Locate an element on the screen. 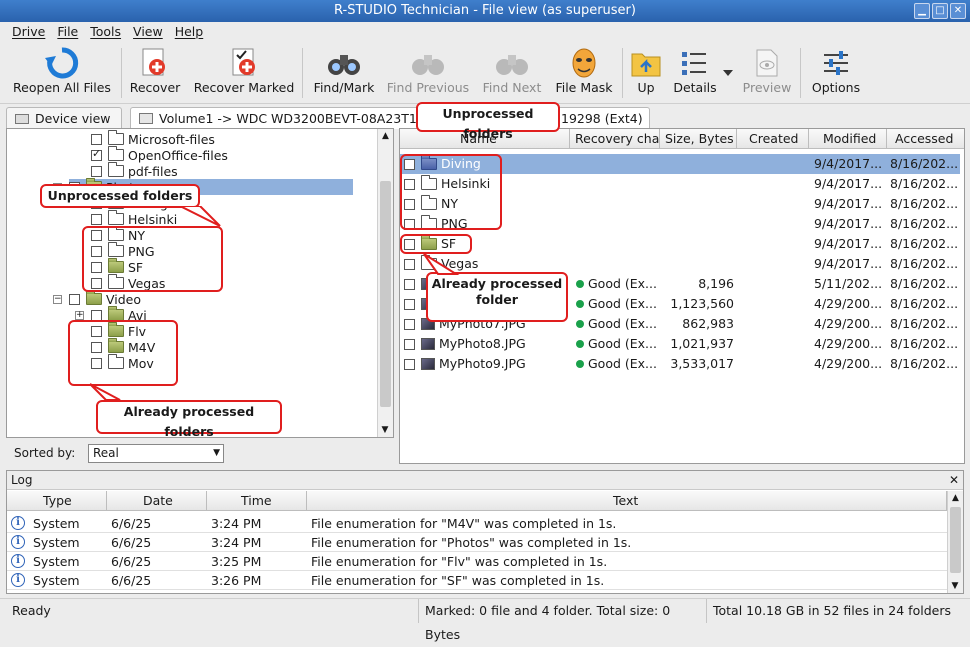 This screenshot has width=970, height=647. sorted-by-select: Real ▼ is located at coordinates (156, 453).